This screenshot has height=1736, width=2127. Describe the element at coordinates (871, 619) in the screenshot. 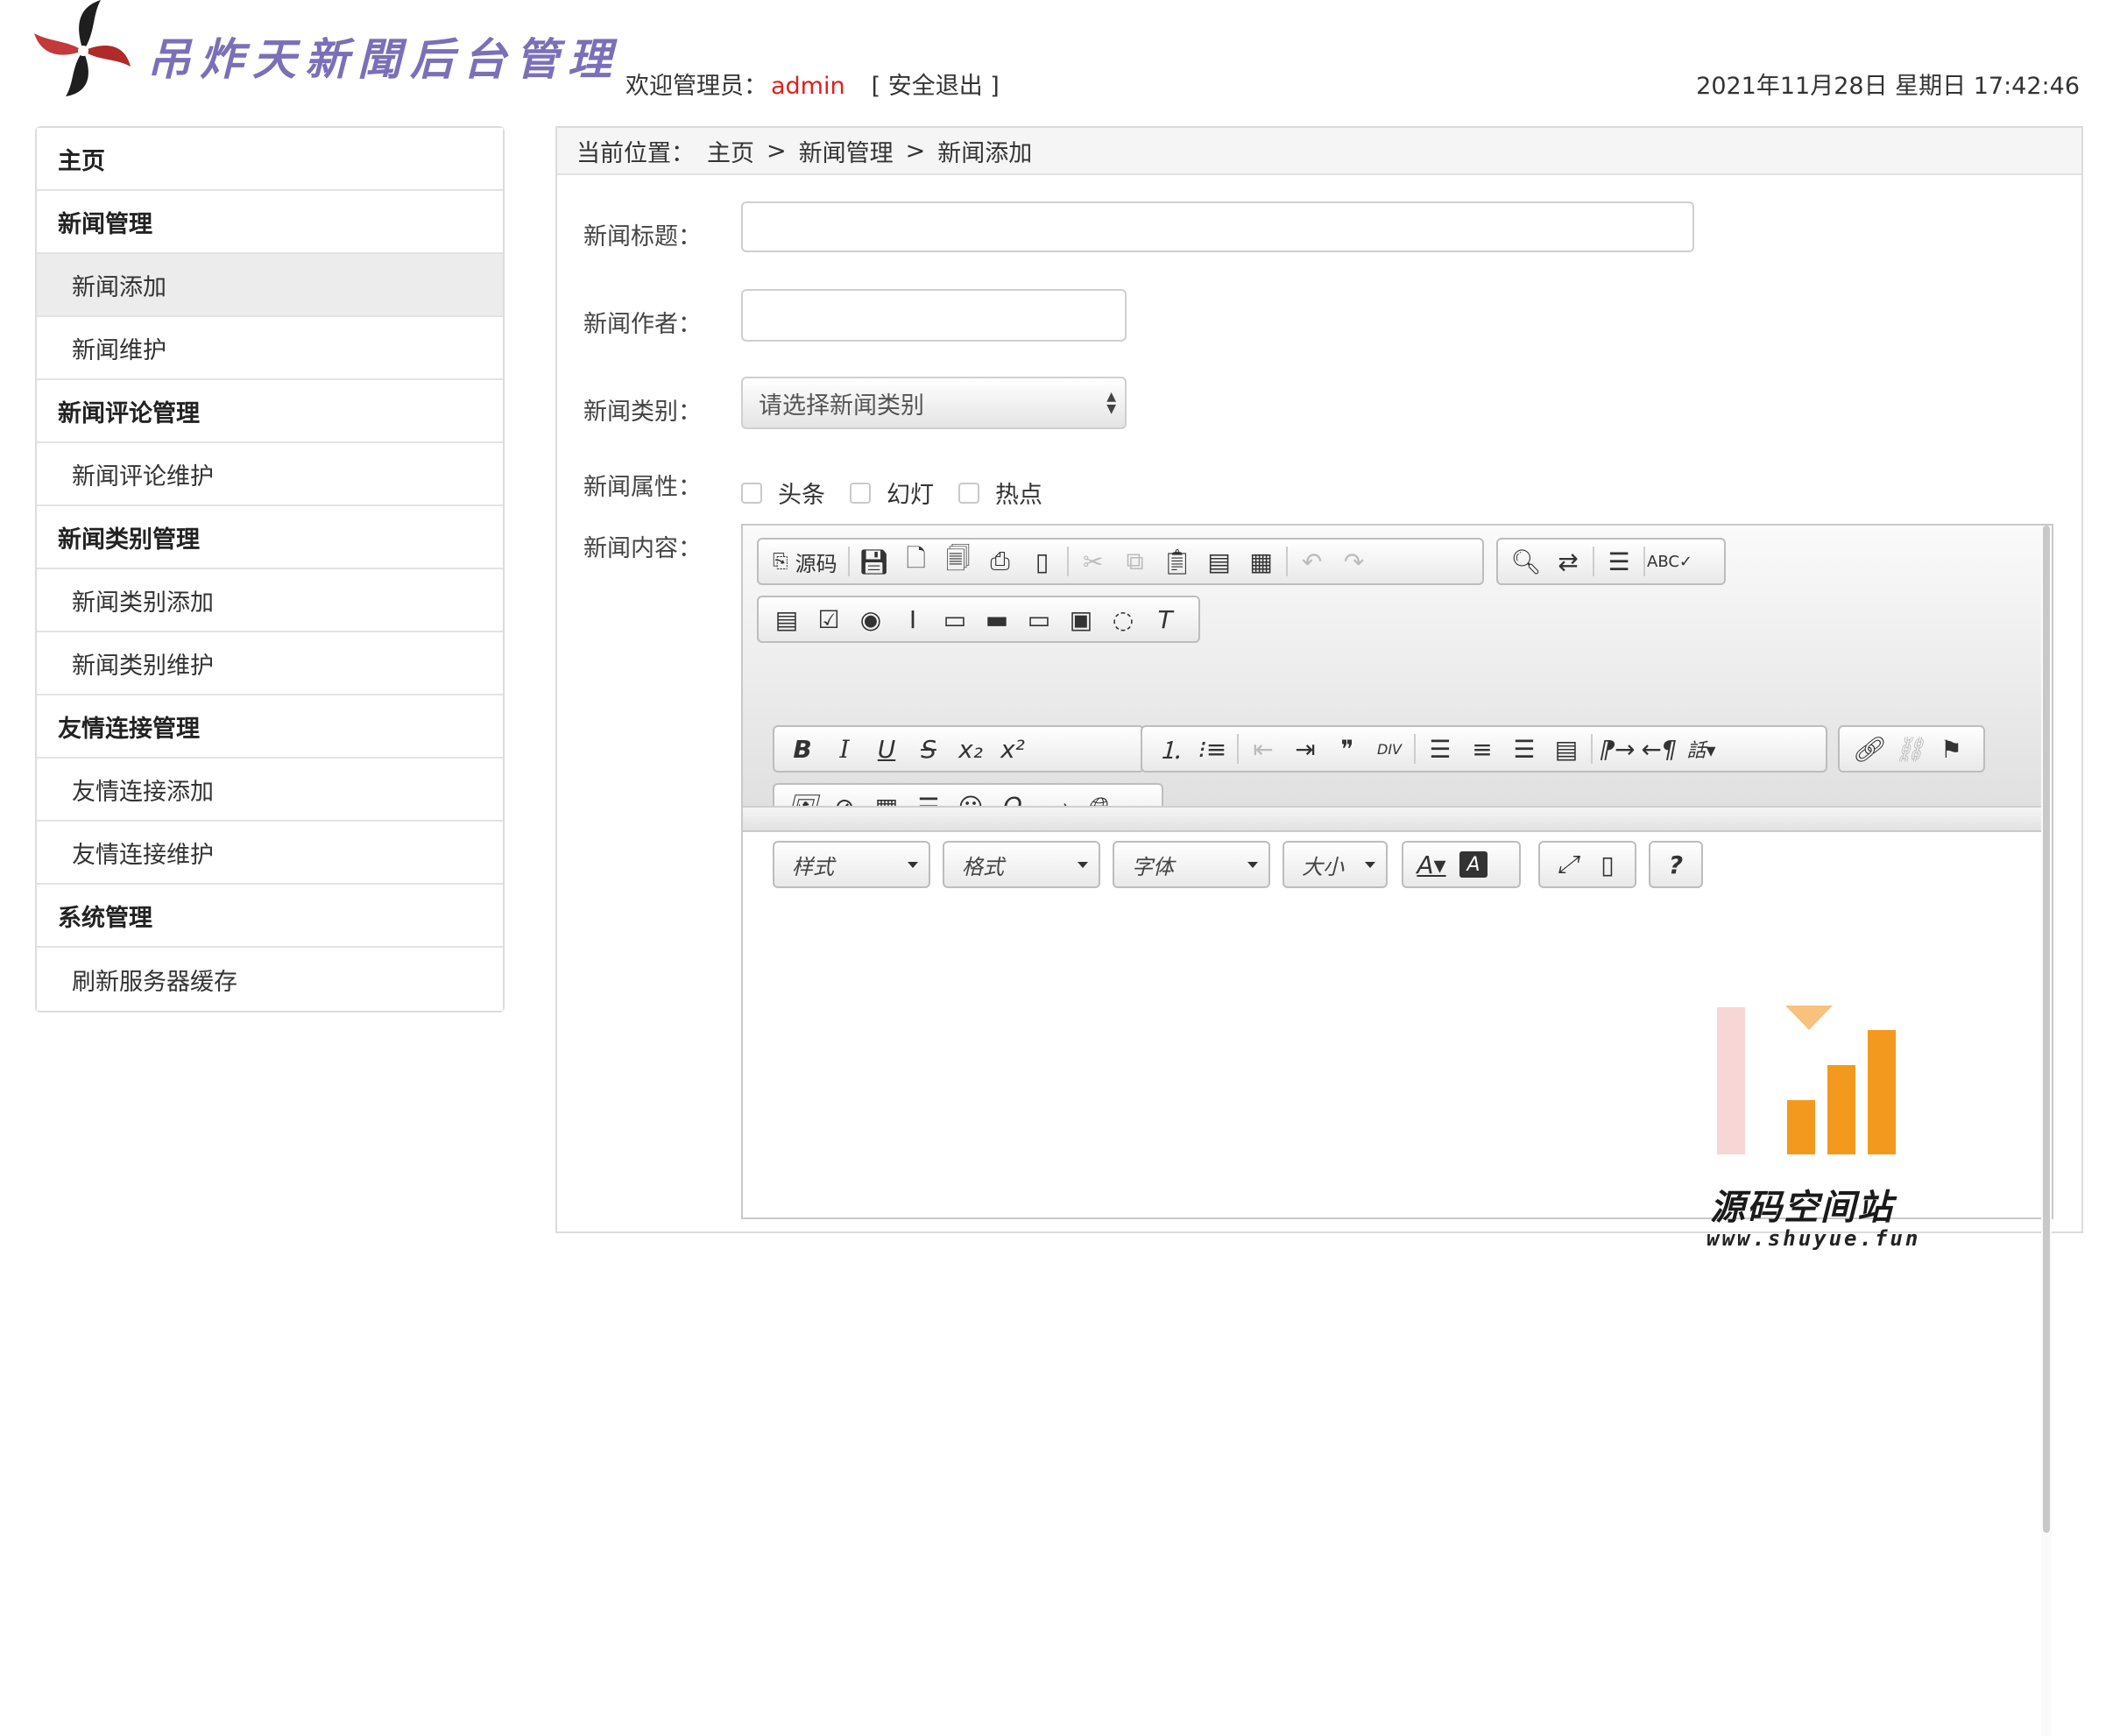

I see `radio-icon: ◉` at that location.